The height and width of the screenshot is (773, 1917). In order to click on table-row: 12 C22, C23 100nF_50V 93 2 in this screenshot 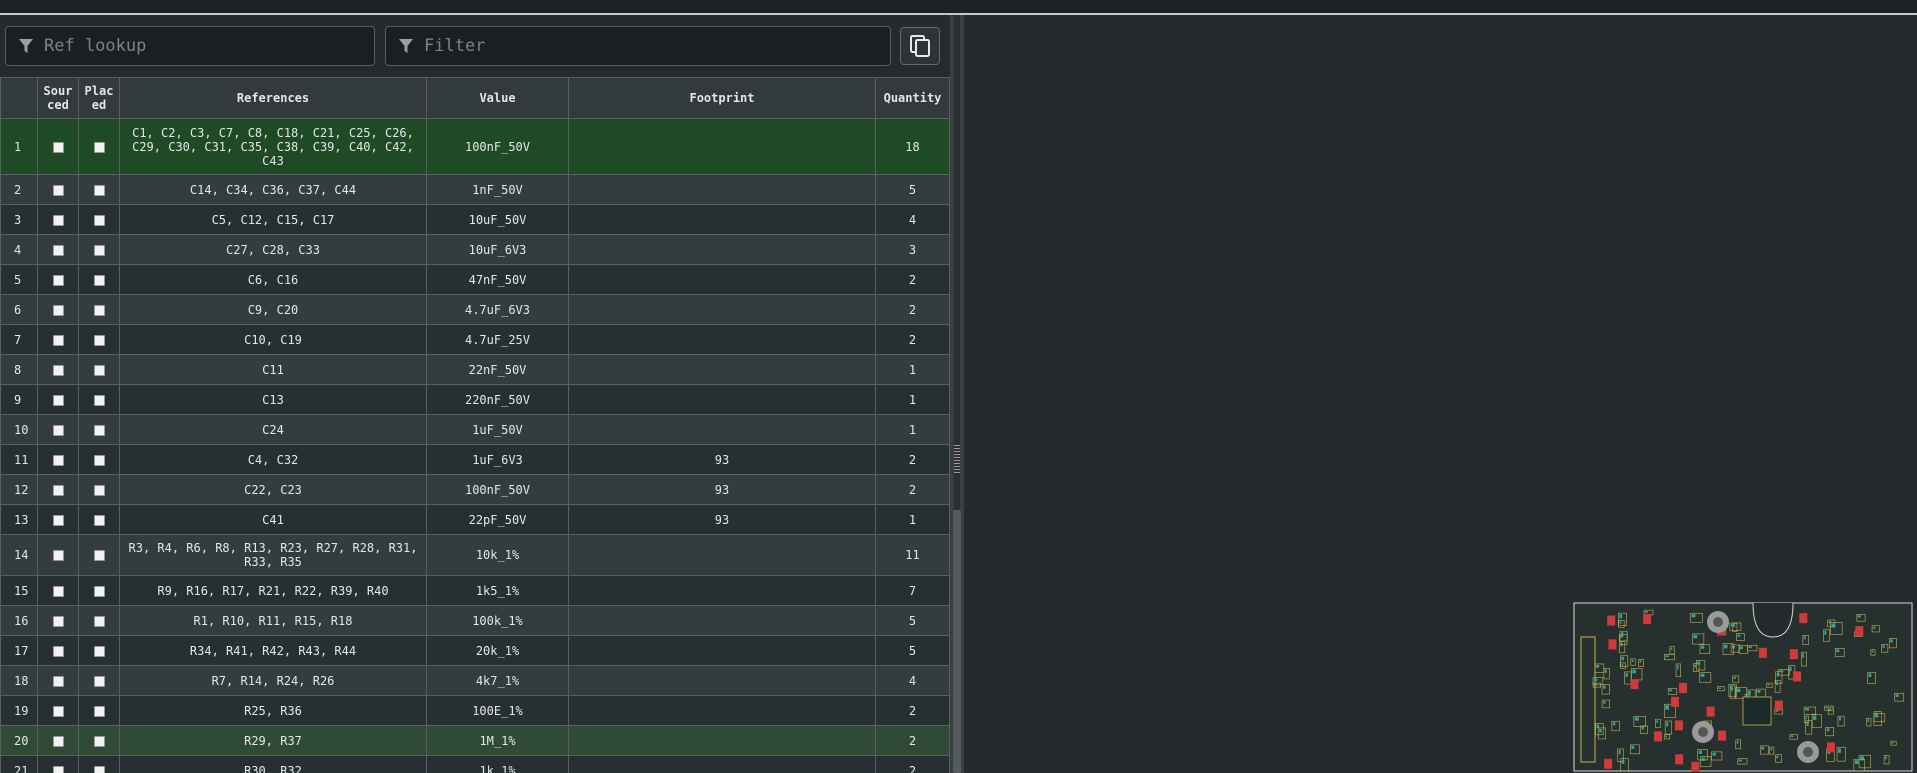, I will do `click(475, 489)`.